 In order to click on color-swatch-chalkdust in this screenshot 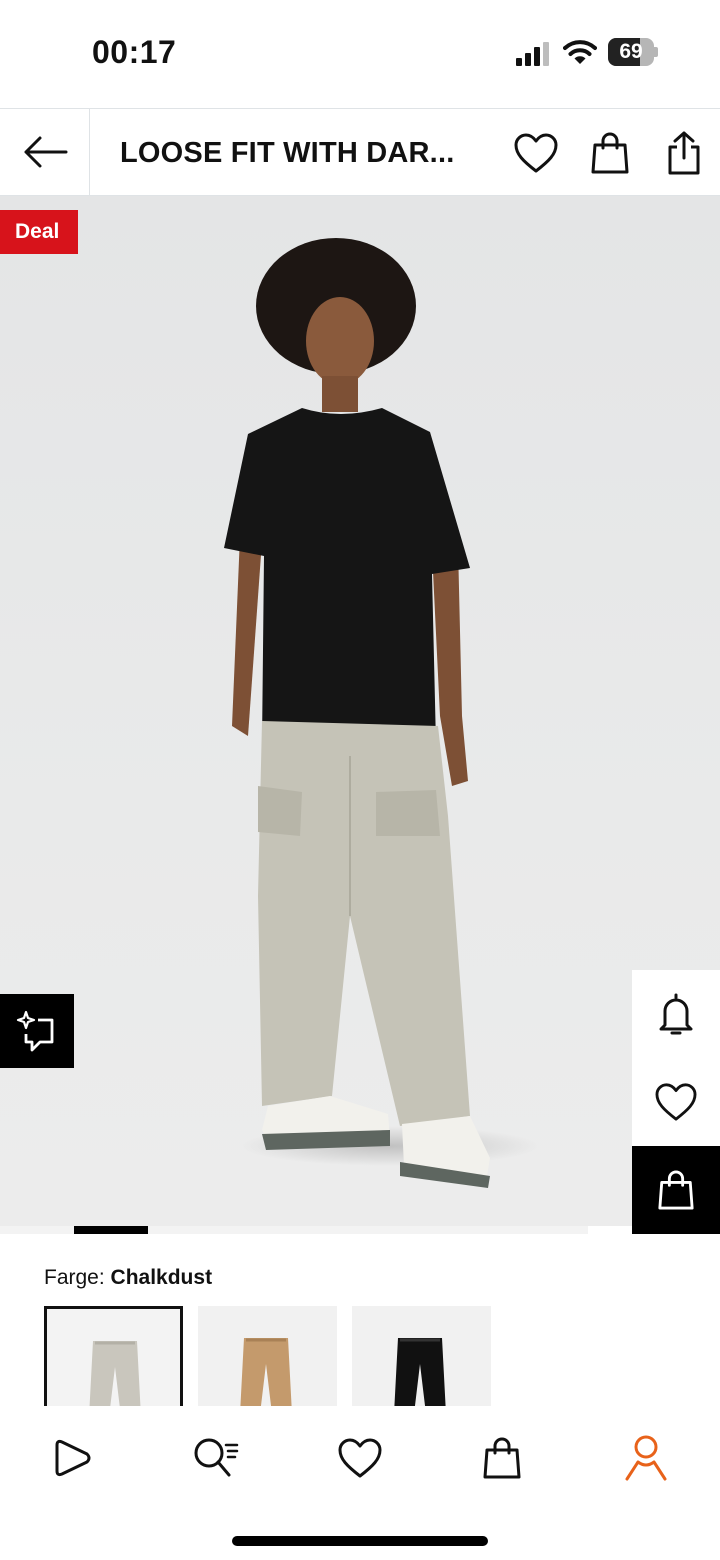, I will do `click(113, 1357)`.